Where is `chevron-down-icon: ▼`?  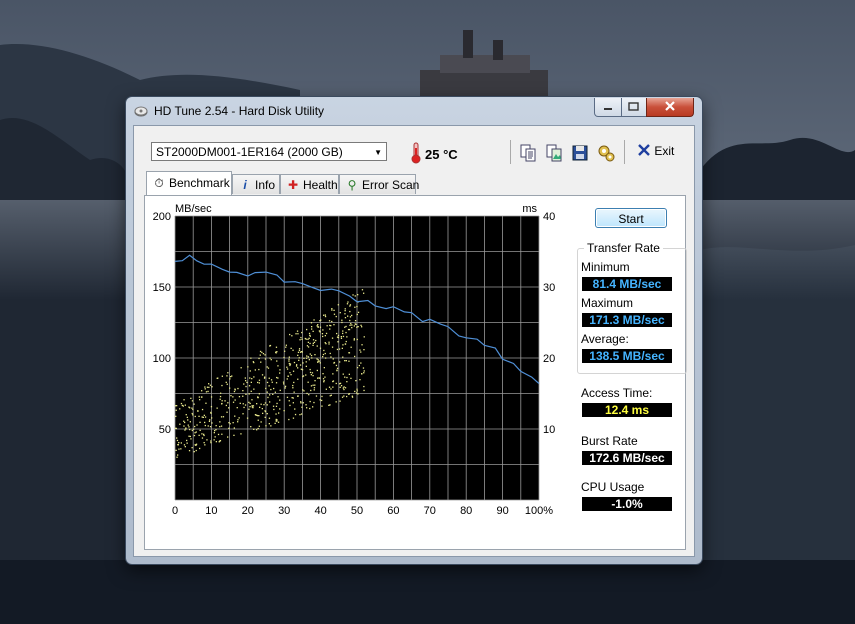 chevron-down-icon: ▼ is located at coordinates (378, 152).